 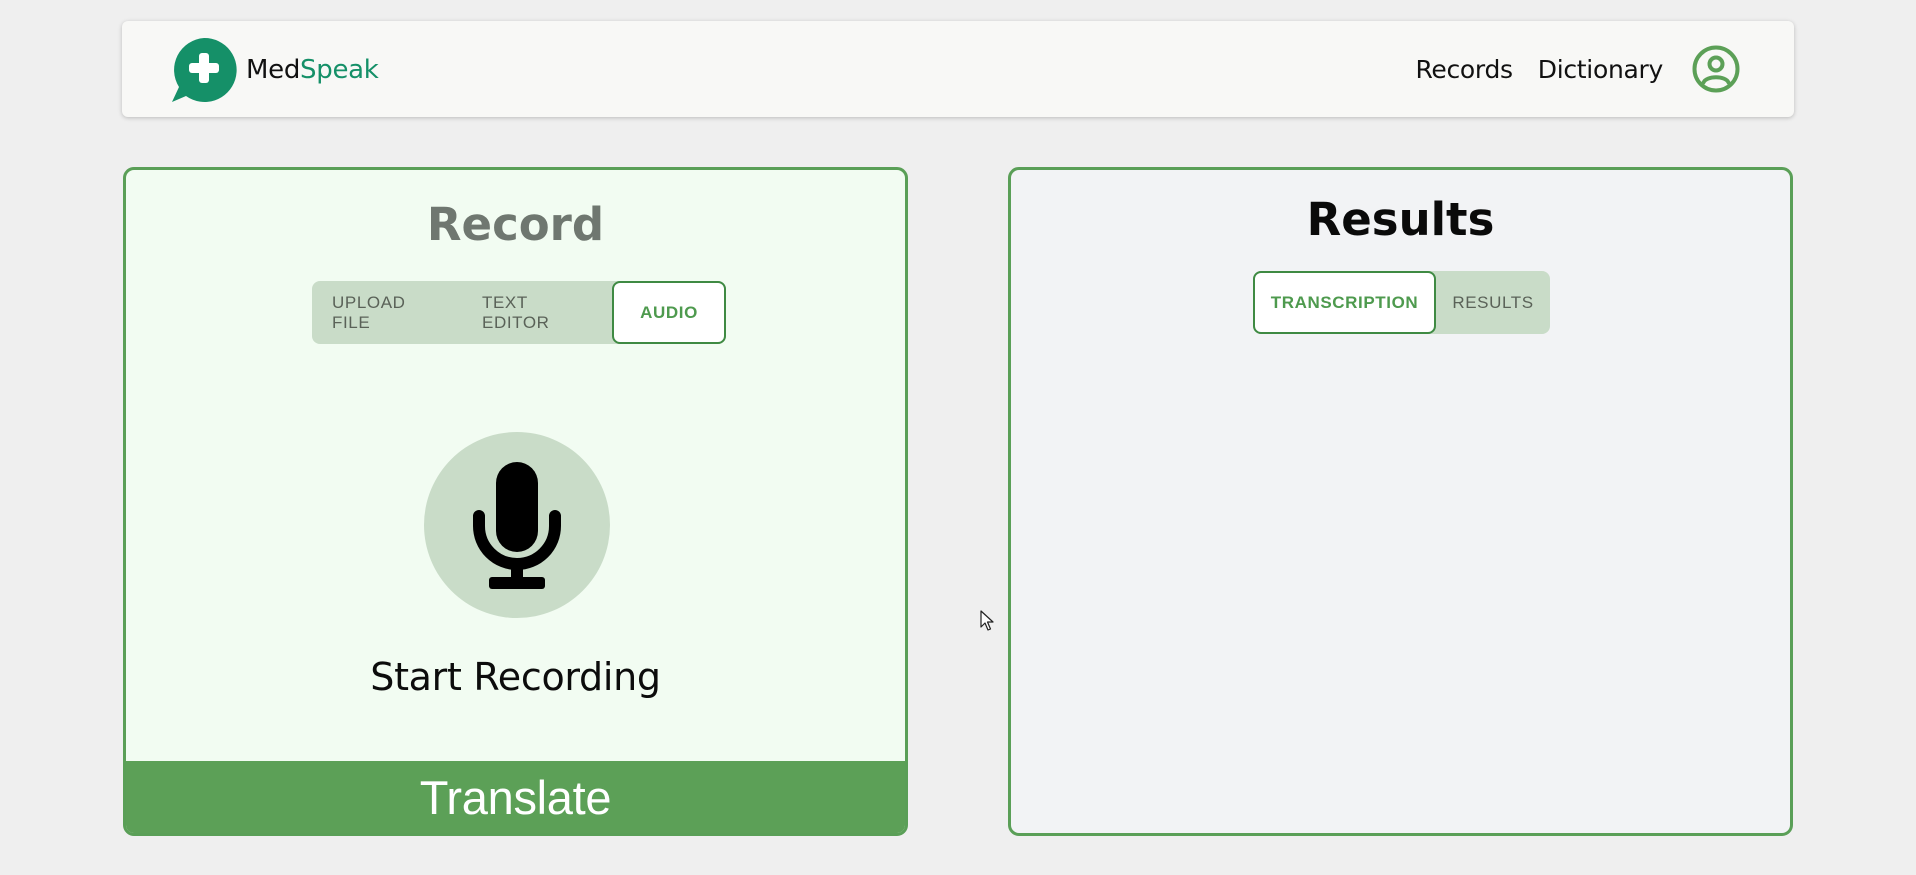 I want to click on main-nav: Records Dictionary, so click(x=1578, y=69).